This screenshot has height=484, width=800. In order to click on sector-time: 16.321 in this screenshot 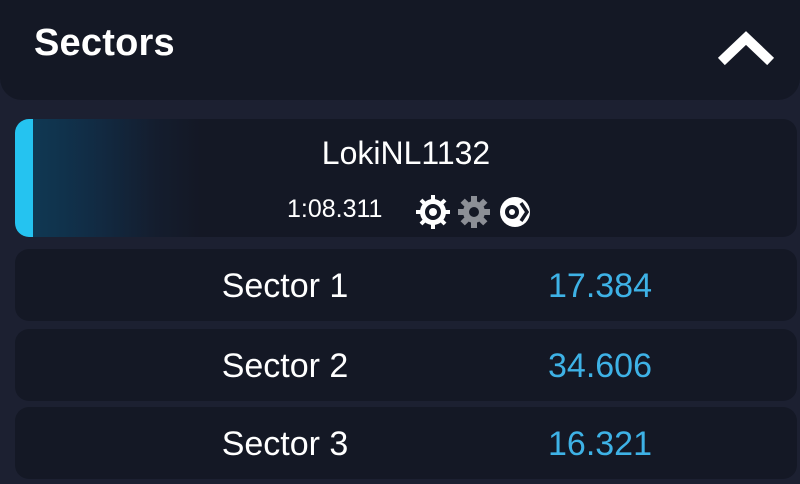, I will do `click(600, 444)`.